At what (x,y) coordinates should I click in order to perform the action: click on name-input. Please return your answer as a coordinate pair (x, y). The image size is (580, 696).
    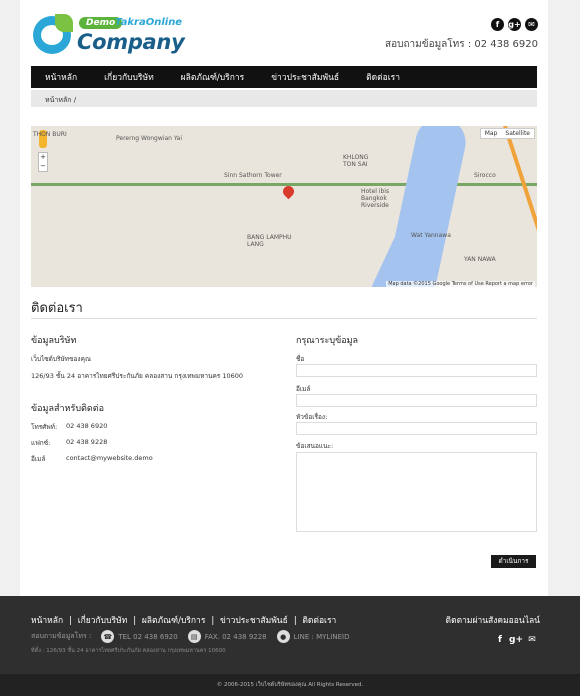
    Looking at the image, I should click on (416, 370).